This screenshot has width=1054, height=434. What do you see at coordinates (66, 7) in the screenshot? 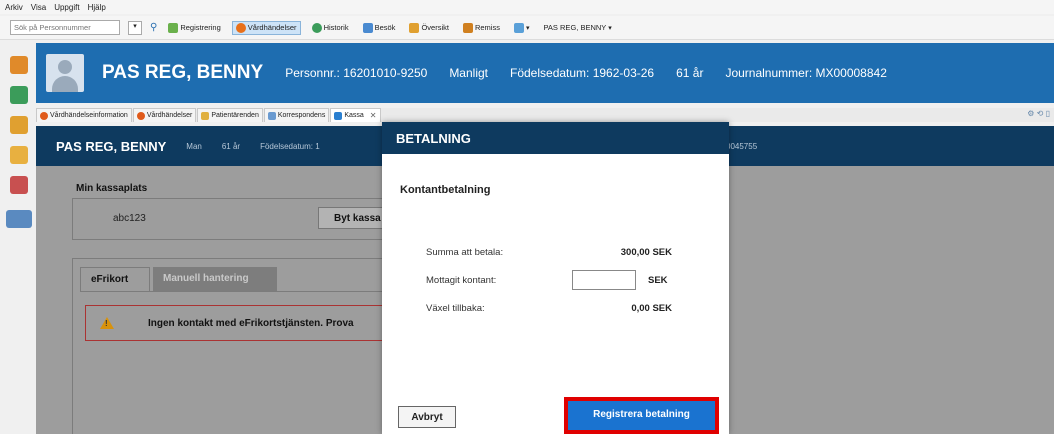
I see `menu-uppgift: Uppgift` at bounding box center [66, 7].